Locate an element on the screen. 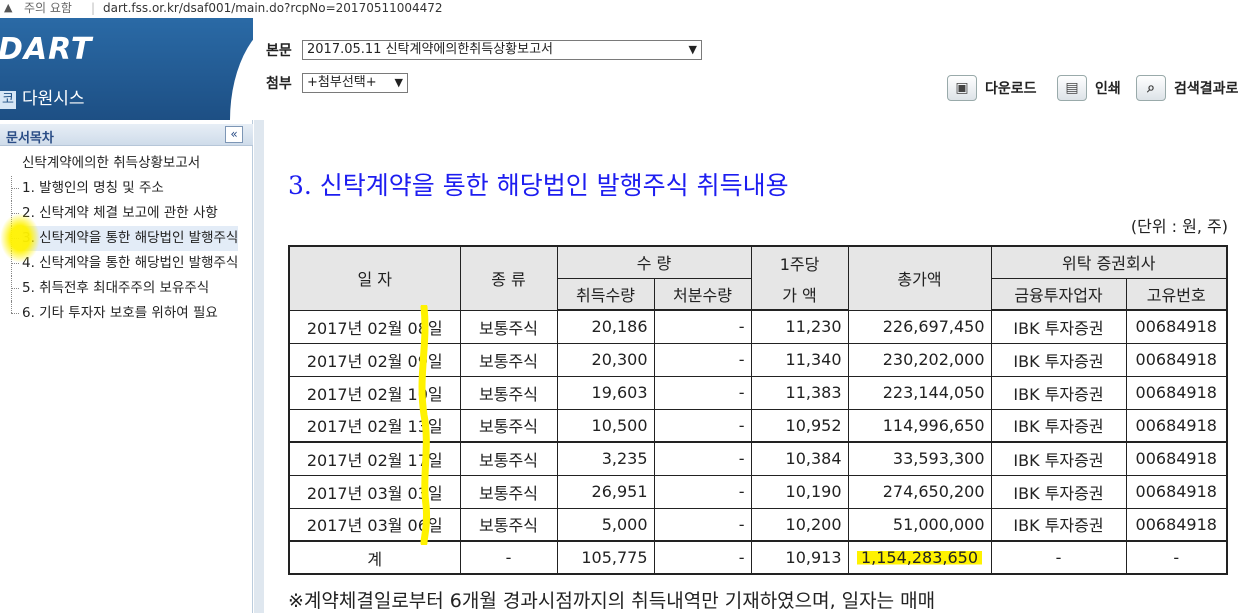 The width and height of the screenshot is (1238, 613). cell-price: 10,384 is located at coordinates (799, 458).